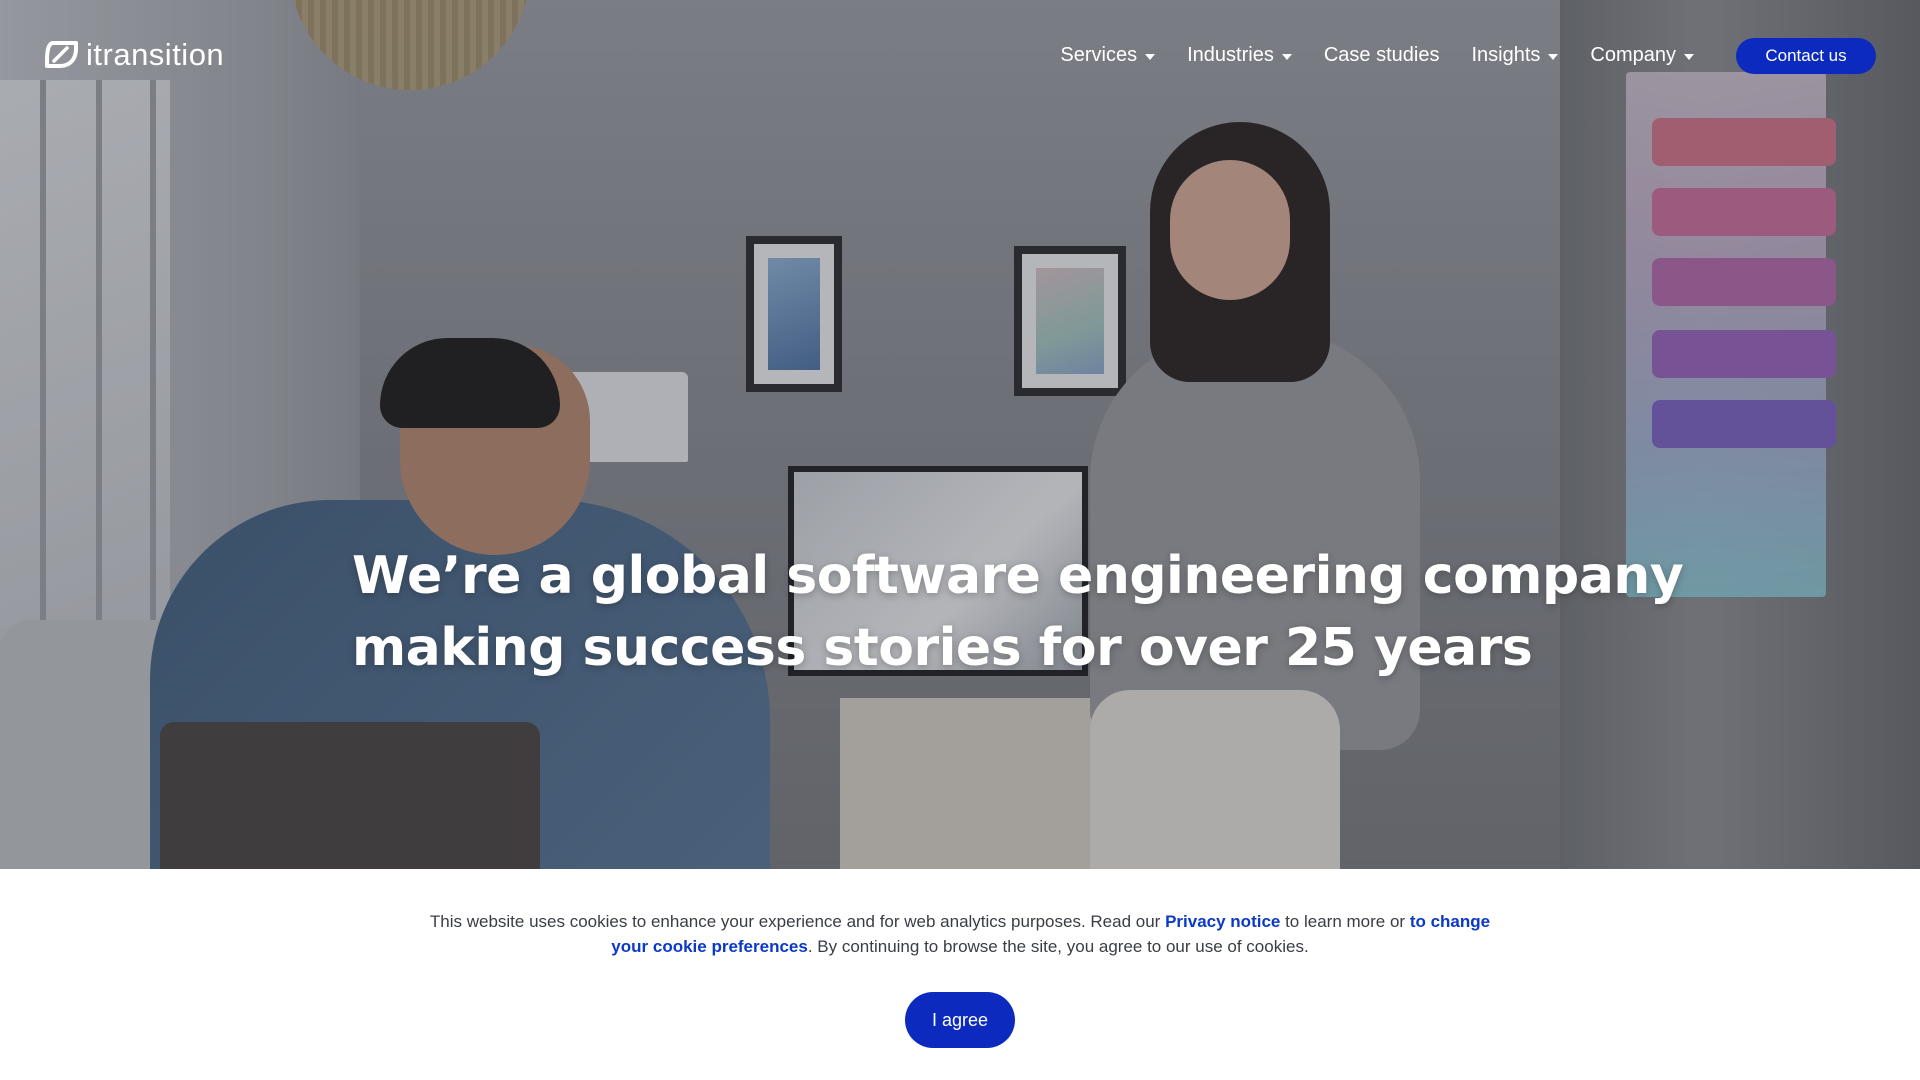 The image size is (1920, 1080). I want to click on agree-button: I agree, so click(960, 1020).